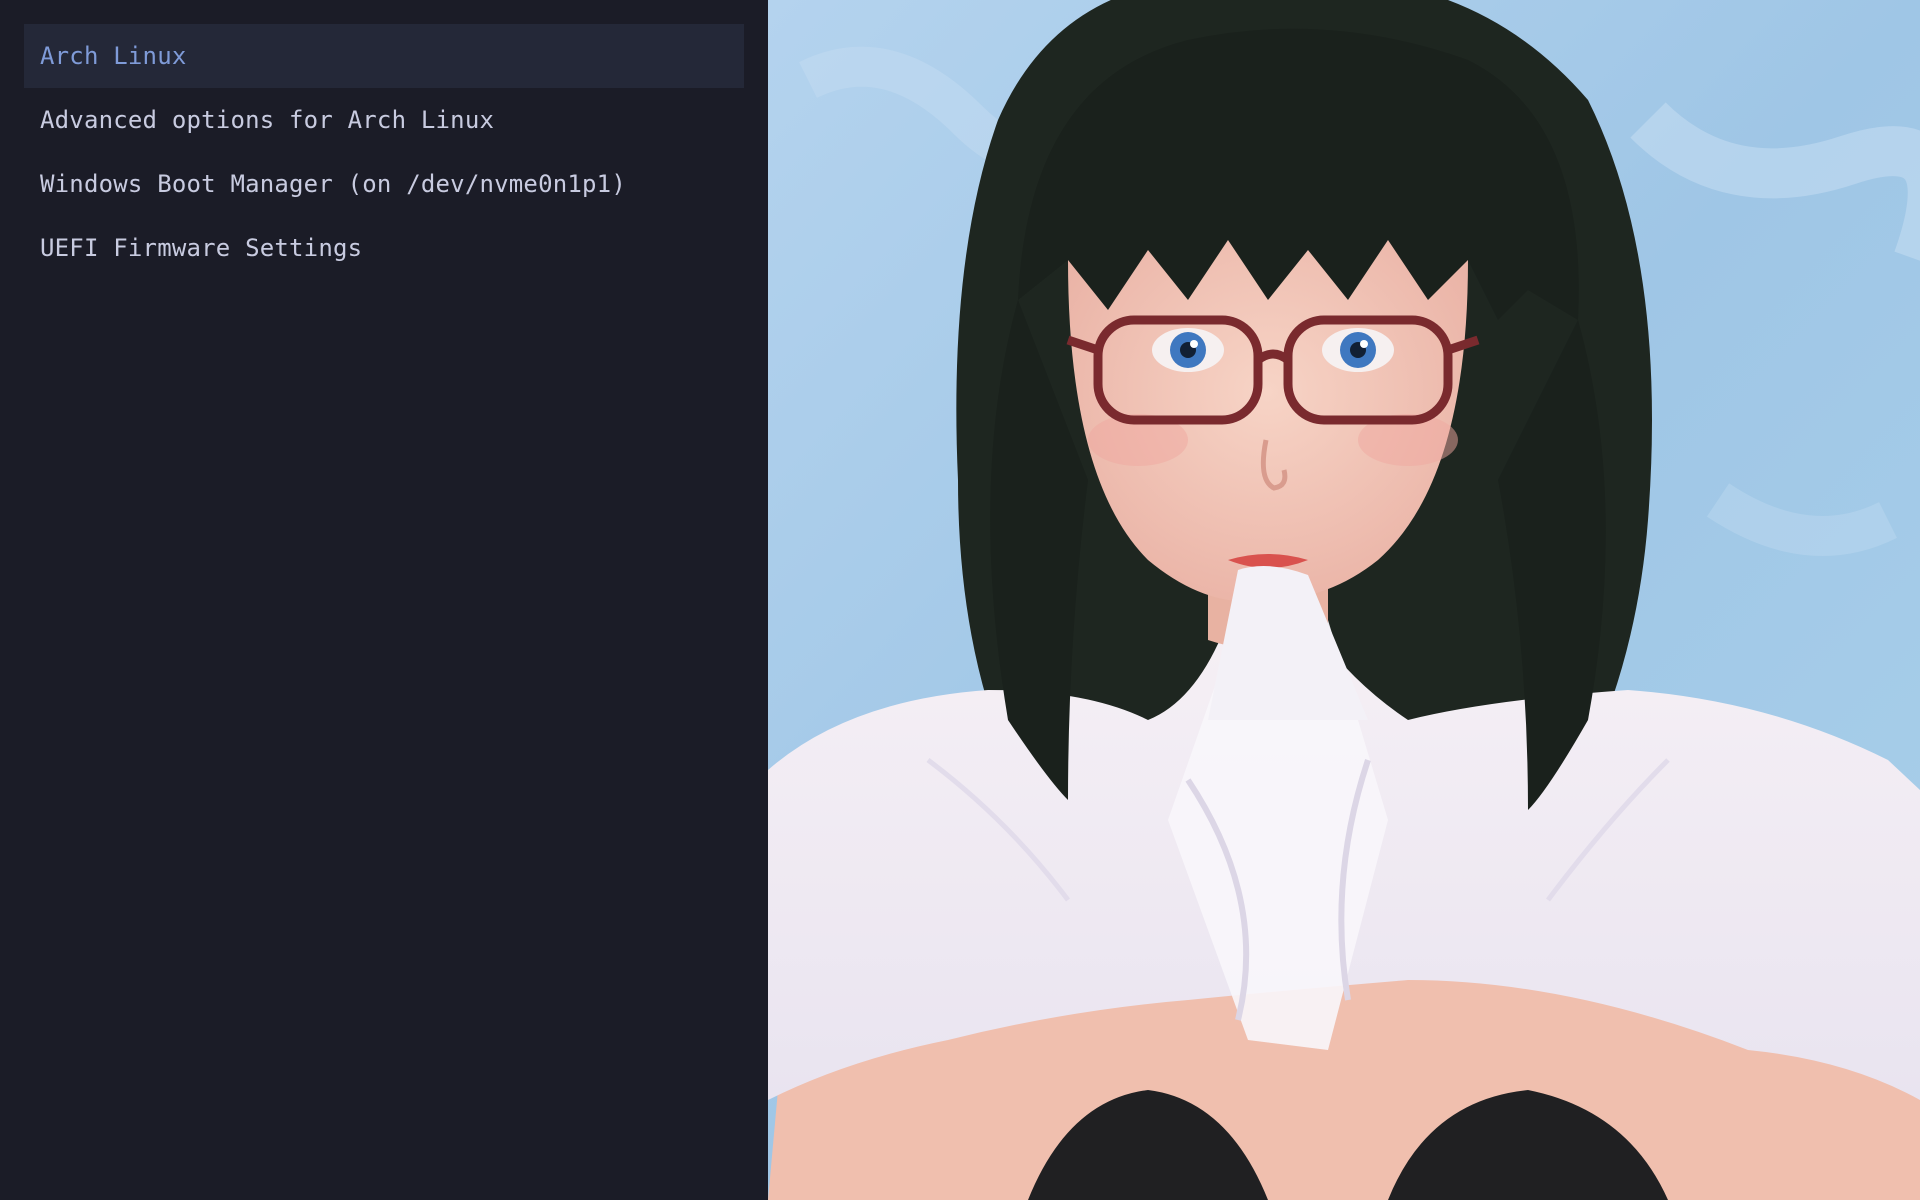 This screenshot has width=1920, height=1200. Describe the element at coordinates (267, 120) in the screenshot. I see `boot-entry-label: Advanced options for Arch Linux` at that location.